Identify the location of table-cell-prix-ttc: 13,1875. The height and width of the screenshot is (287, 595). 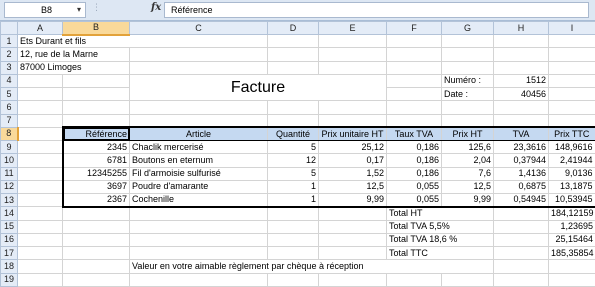
(571, 187).